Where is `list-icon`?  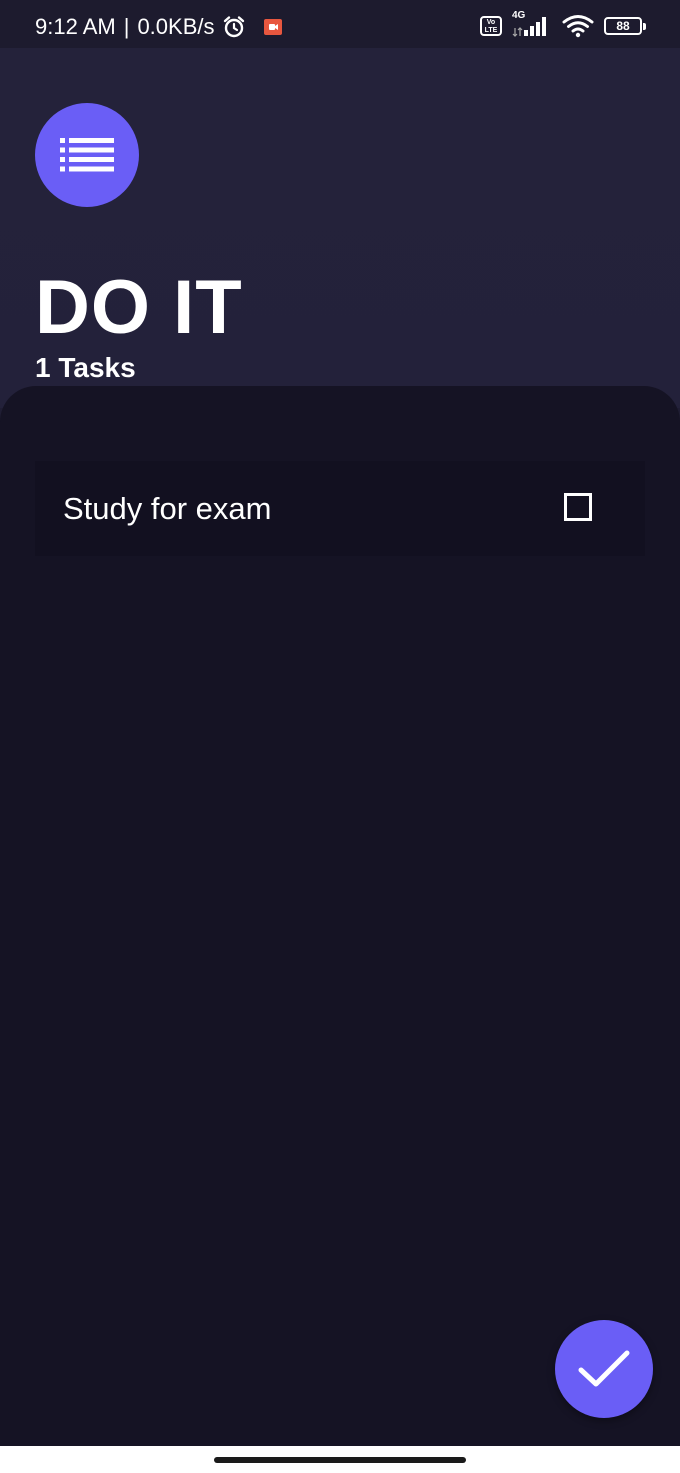
list-icon is located at coordinates (87, 155).